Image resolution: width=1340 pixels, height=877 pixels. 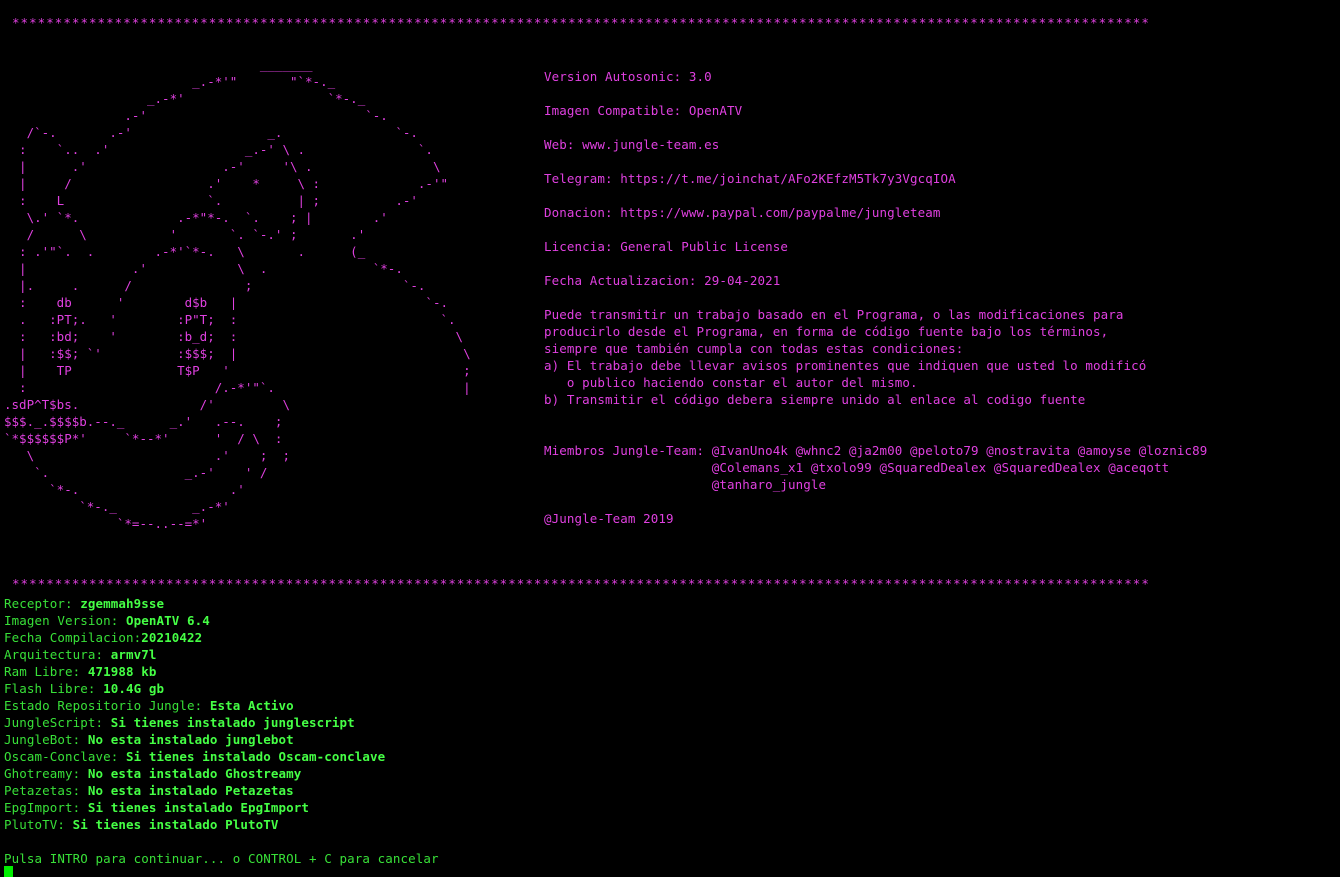 What do you see at coordinates (141, 824) in the screenshot?
I see `plutotv-line: PlutoTV: Si tienes instalado PlutoTV` at bounding box center [141, 824].